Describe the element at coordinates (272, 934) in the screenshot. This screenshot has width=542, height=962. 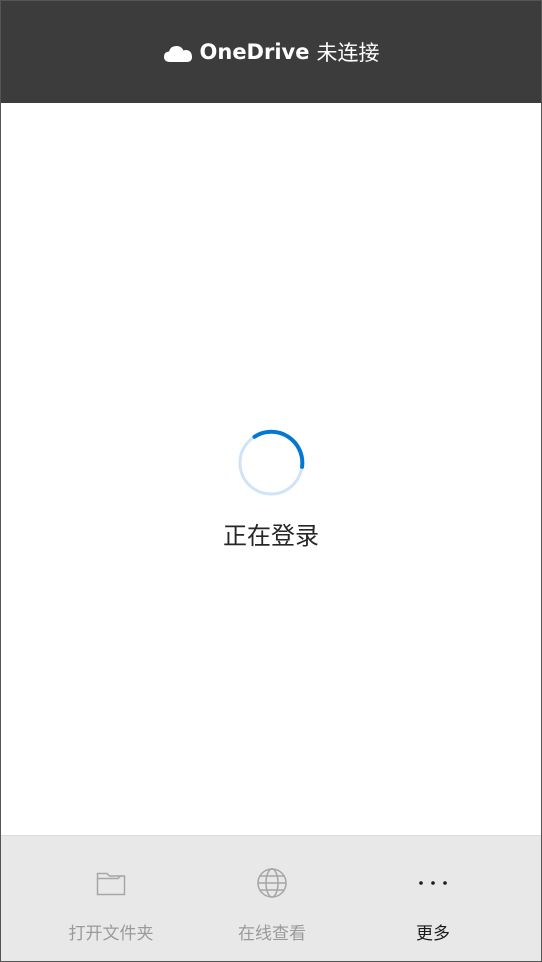
I see `view-online-label: 在线查看` at that location.